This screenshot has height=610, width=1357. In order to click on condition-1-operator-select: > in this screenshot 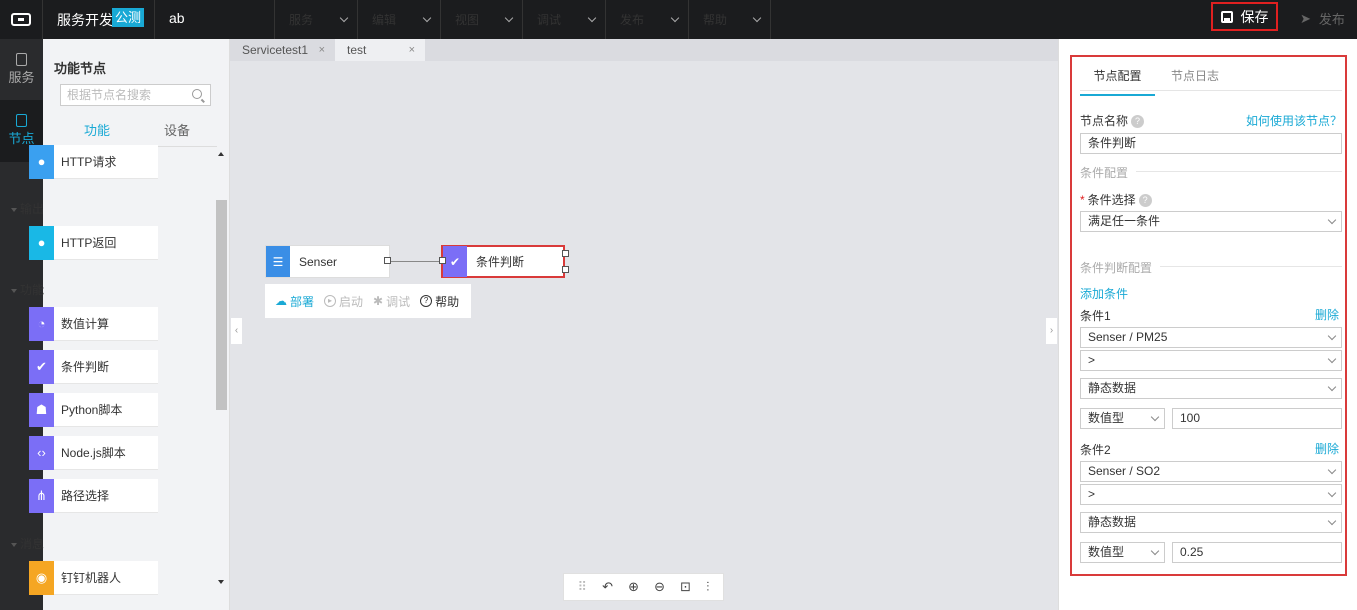, I will do `click(1211, 360)`.